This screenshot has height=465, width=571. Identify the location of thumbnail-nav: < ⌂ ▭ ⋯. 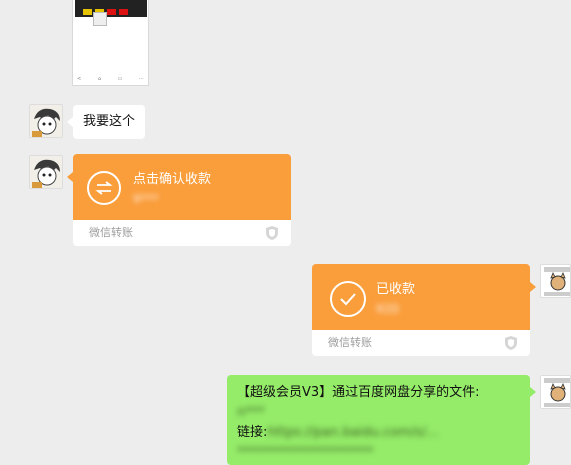
(110, 79).